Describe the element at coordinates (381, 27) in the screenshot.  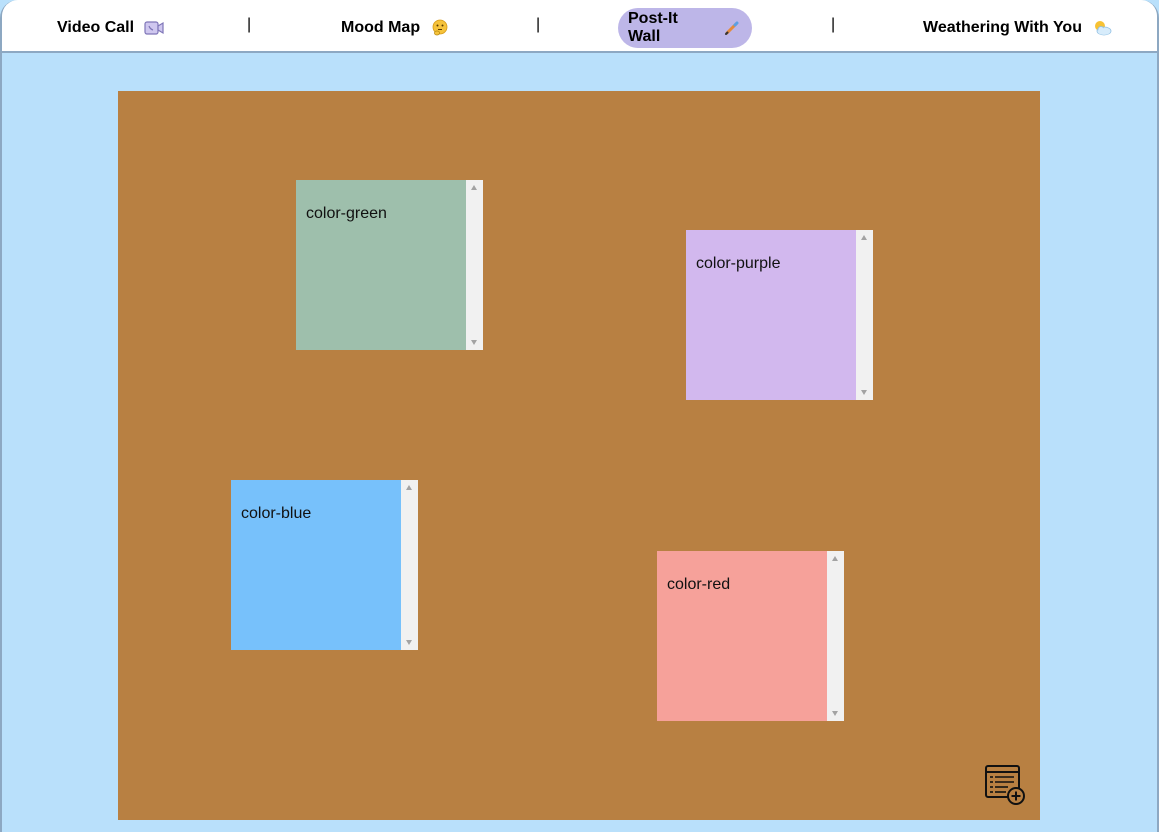
I see `nav-item-label: Mood Map` at that location.